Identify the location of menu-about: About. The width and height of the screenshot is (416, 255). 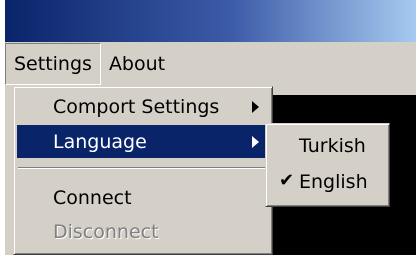
(137, 64).